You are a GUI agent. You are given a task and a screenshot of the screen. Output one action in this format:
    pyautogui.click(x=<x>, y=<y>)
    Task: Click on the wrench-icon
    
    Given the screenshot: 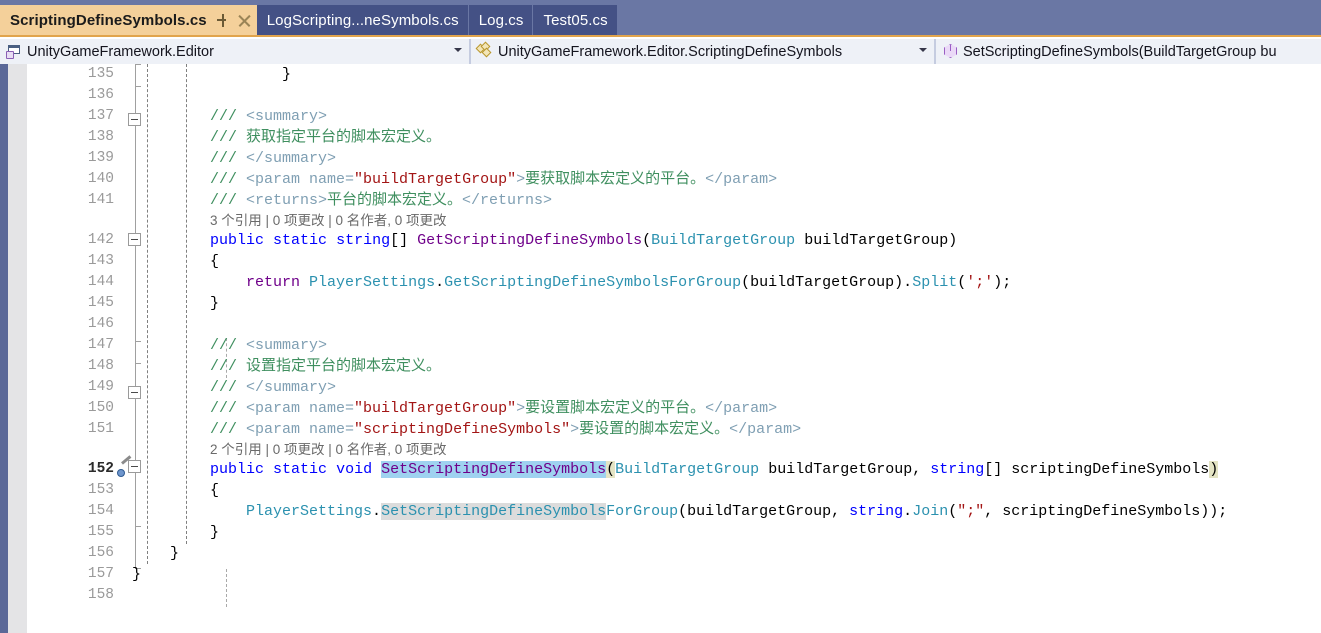 What is the action you would take?
    pyautogui.click(x=125, y=466)
    